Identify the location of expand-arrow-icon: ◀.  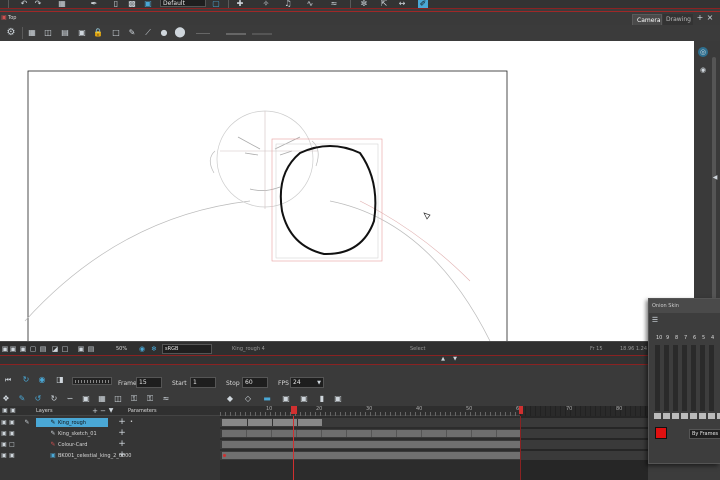
(715, 178).